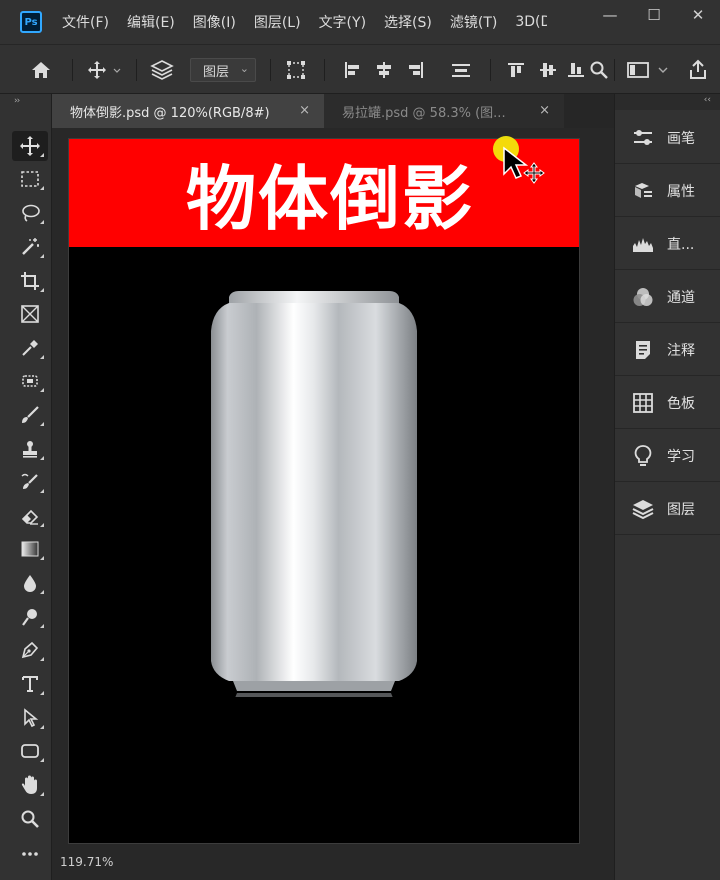 This screenshot has height=880, width=720. Describe the element at coordinates (41, 70) in the screenshot. I see `home-icon` at that location.